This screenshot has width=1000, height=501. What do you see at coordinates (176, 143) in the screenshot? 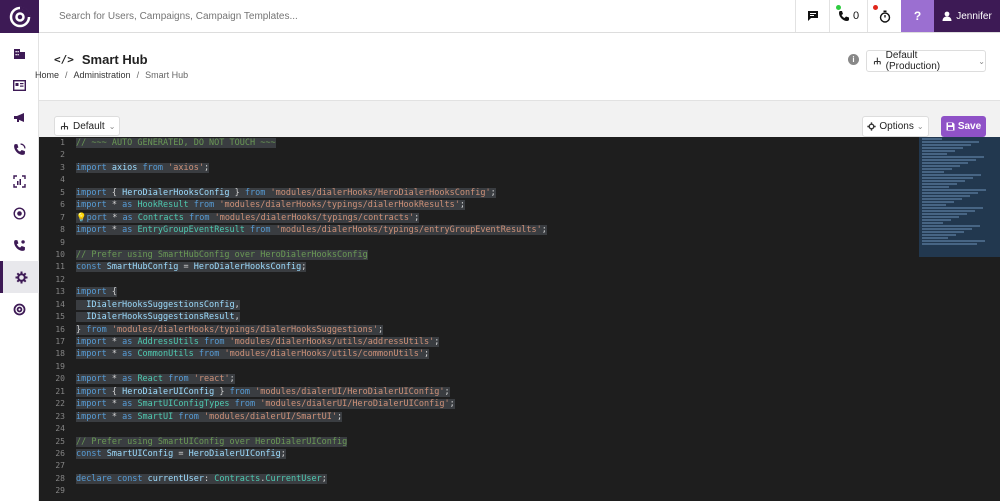
I see `code-token: // ~~~ AUTO GENERATED, DO NOT TOUCH ~~~` at bounding box center [176, 143].